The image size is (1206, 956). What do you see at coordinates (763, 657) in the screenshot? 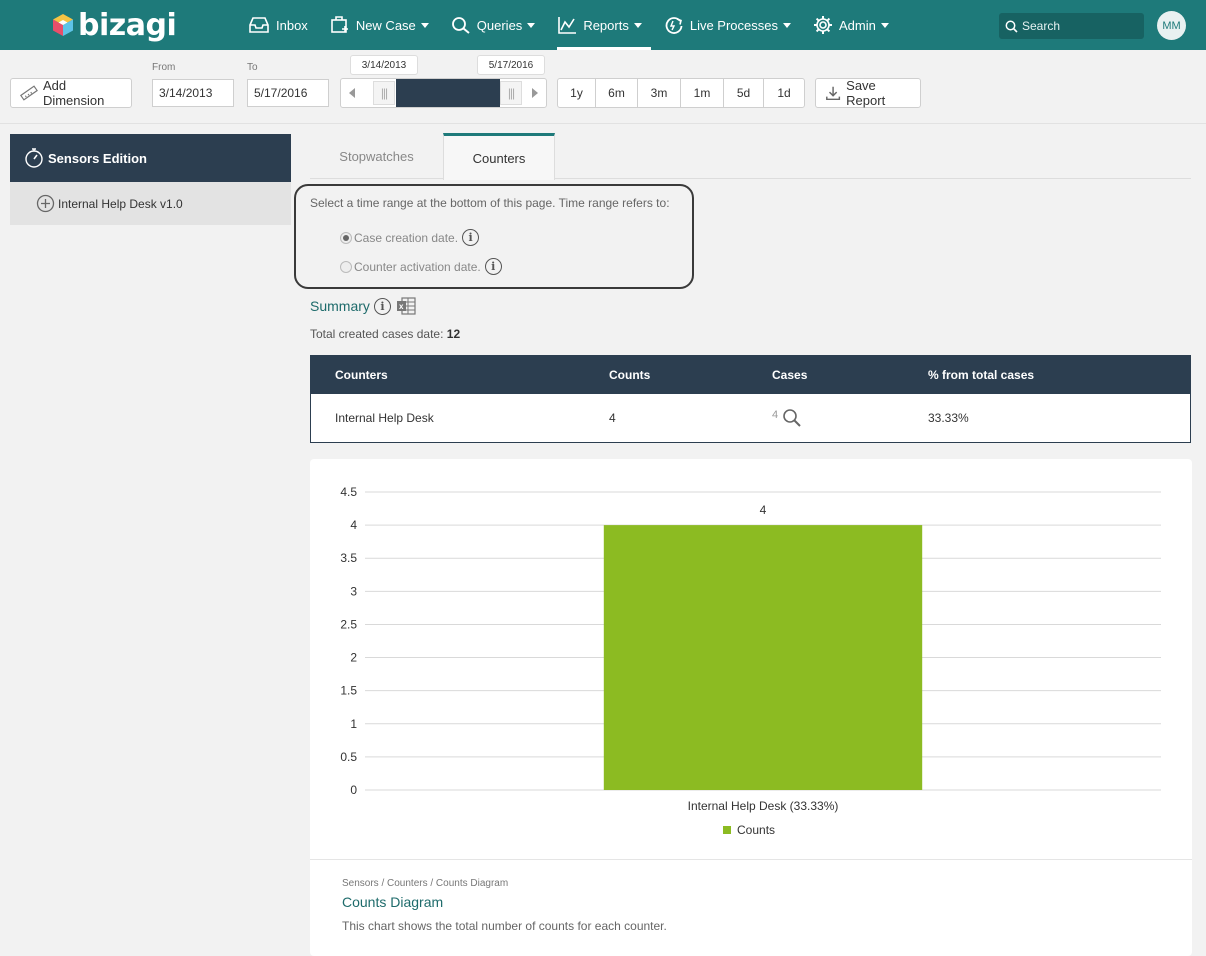
I see `bar-counts` at bounding box center [763, 657].